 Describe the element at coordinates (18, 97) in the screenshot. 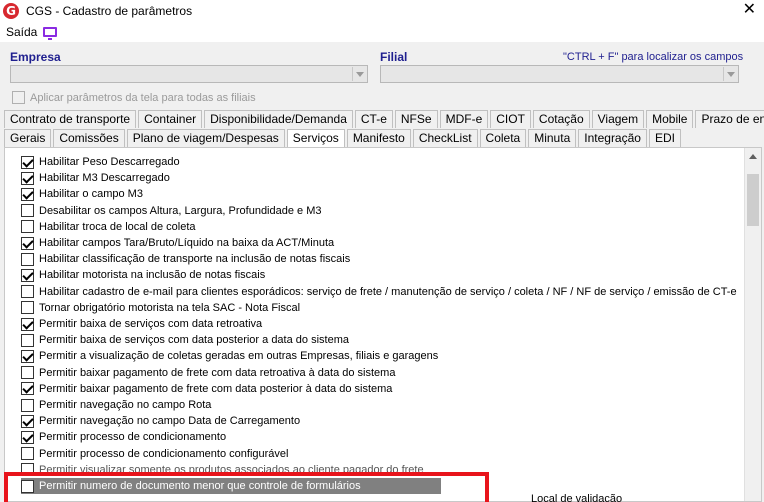

I see `apply-all-checkbox` at that location.